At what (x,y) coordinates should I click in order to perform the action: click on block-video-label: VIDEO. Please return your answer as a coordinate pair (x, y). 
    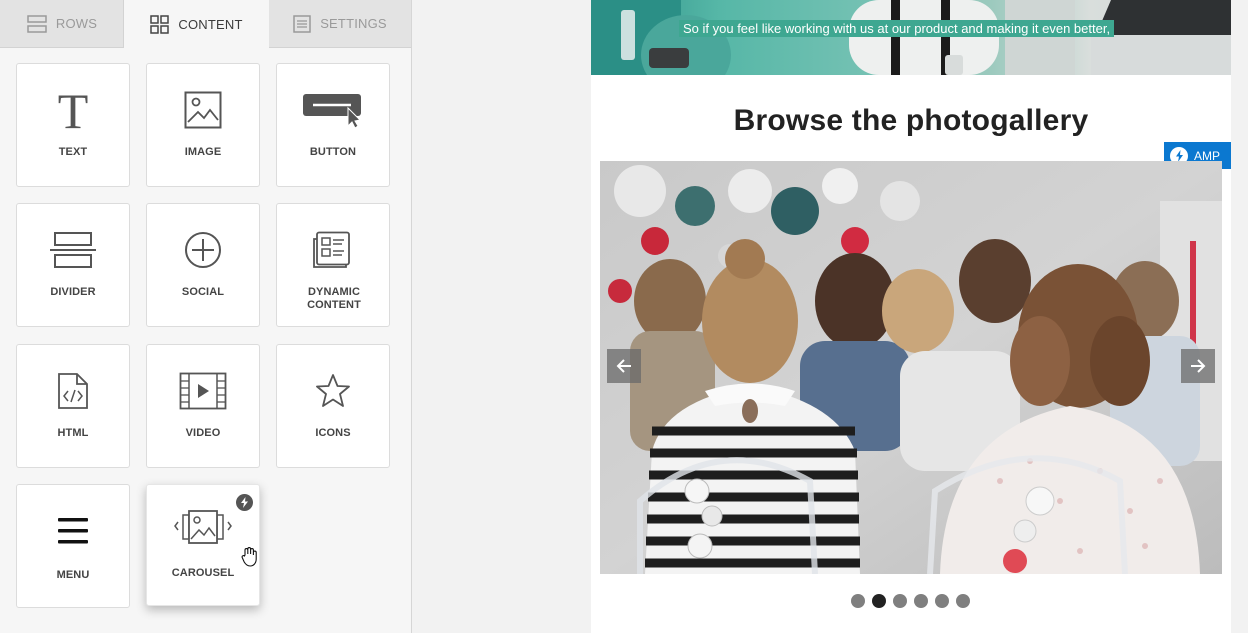
    Looking at the image, I should click on (203, 433).